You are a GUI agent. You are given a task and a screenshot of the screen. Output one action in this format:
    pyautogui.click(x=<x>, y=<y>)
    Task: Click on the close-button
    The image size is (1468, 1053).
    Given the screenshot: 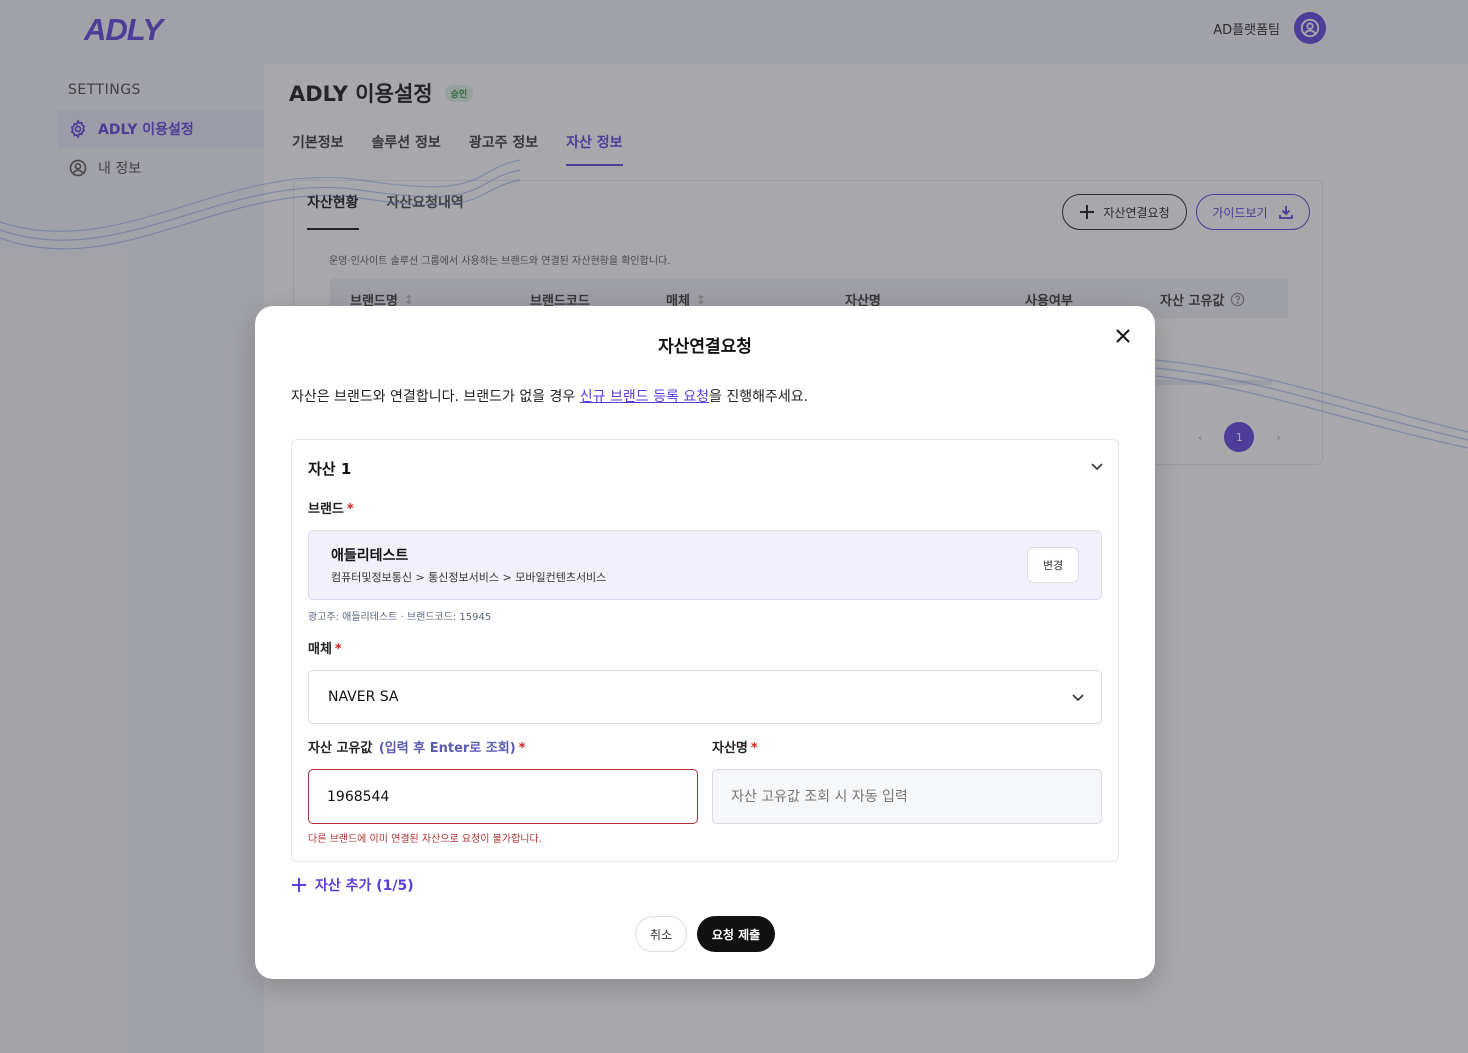 What is the action you would take?
    pyautogui.click(x=1123, y=336)
    